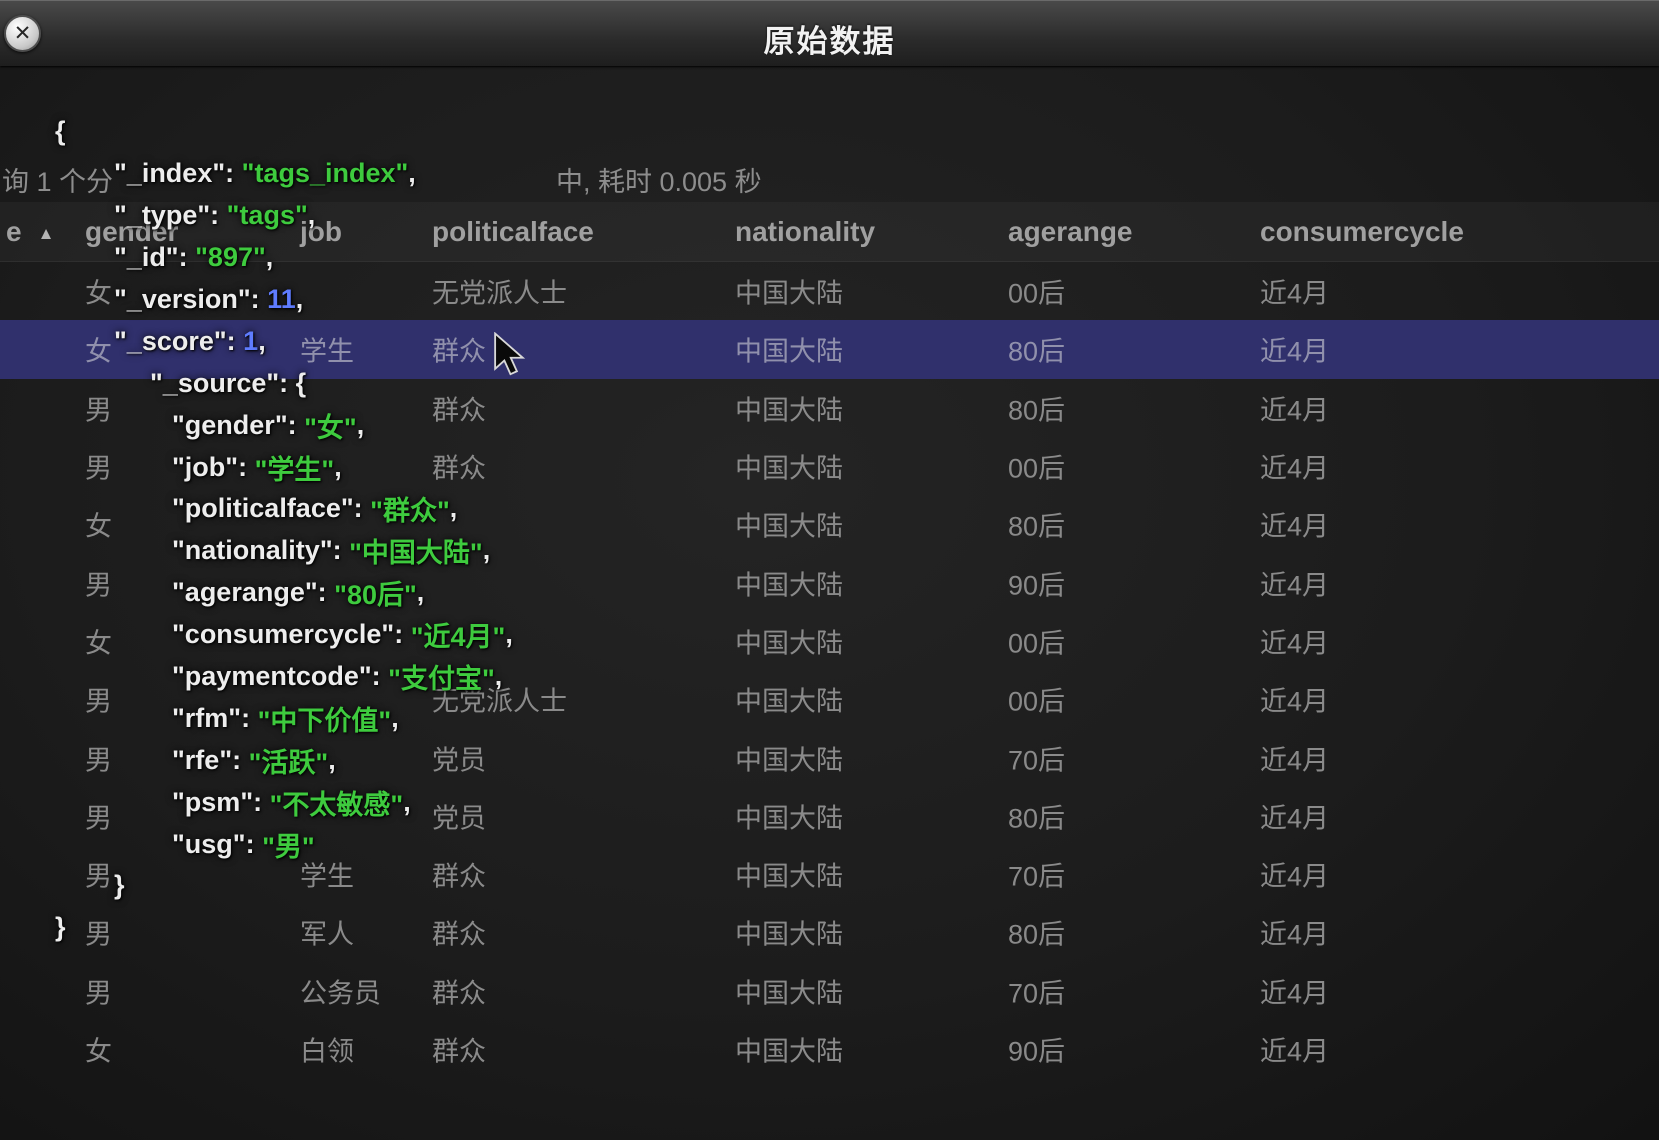 This screenshot has height=1140, width=1659. Describe the element at coordinates (340, 993) in the screenshot. I see `cell-job: 公务员` at that location.